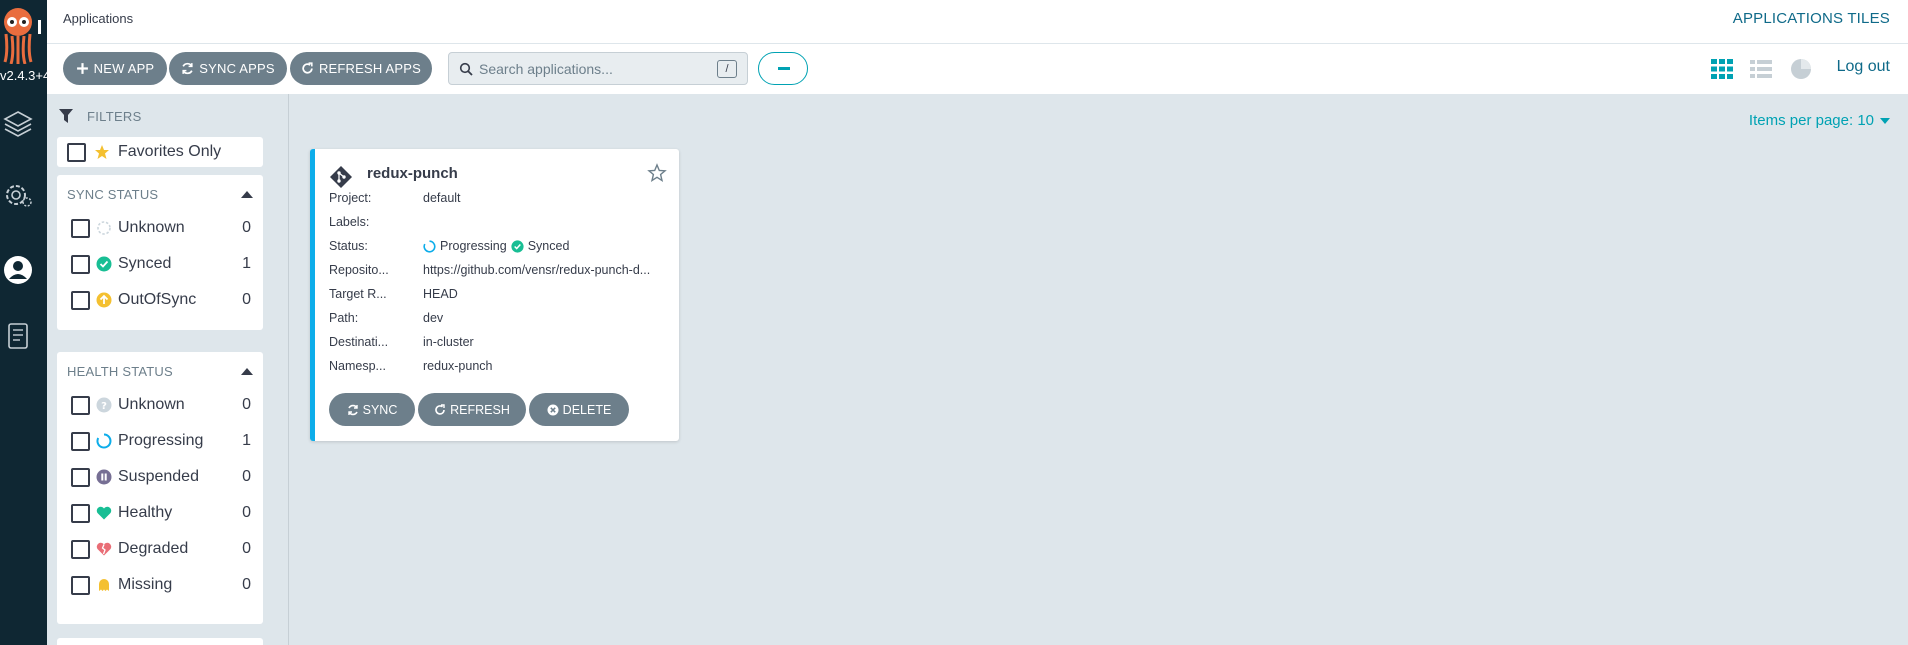 This screenshot has width=1908, height=645. I want to click on next-filter-panel, so click(160, 641).